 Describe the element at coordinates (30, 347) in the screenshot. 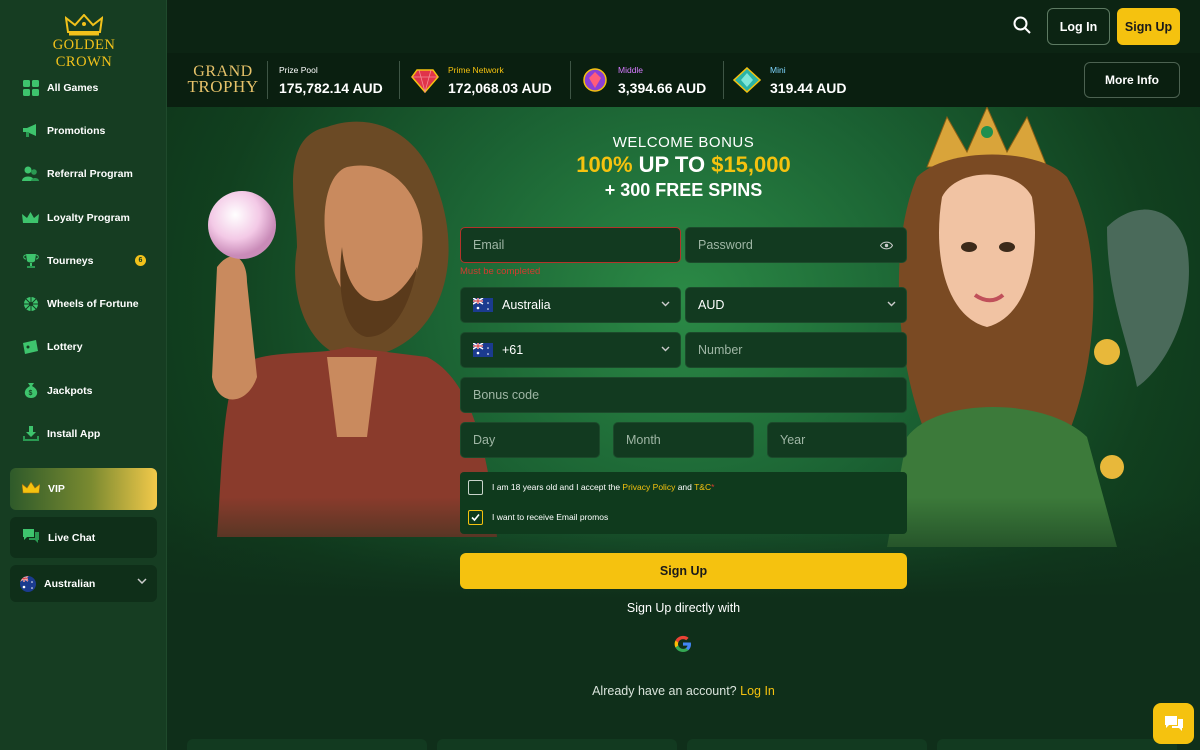

I see `ticket-icon` at that location.